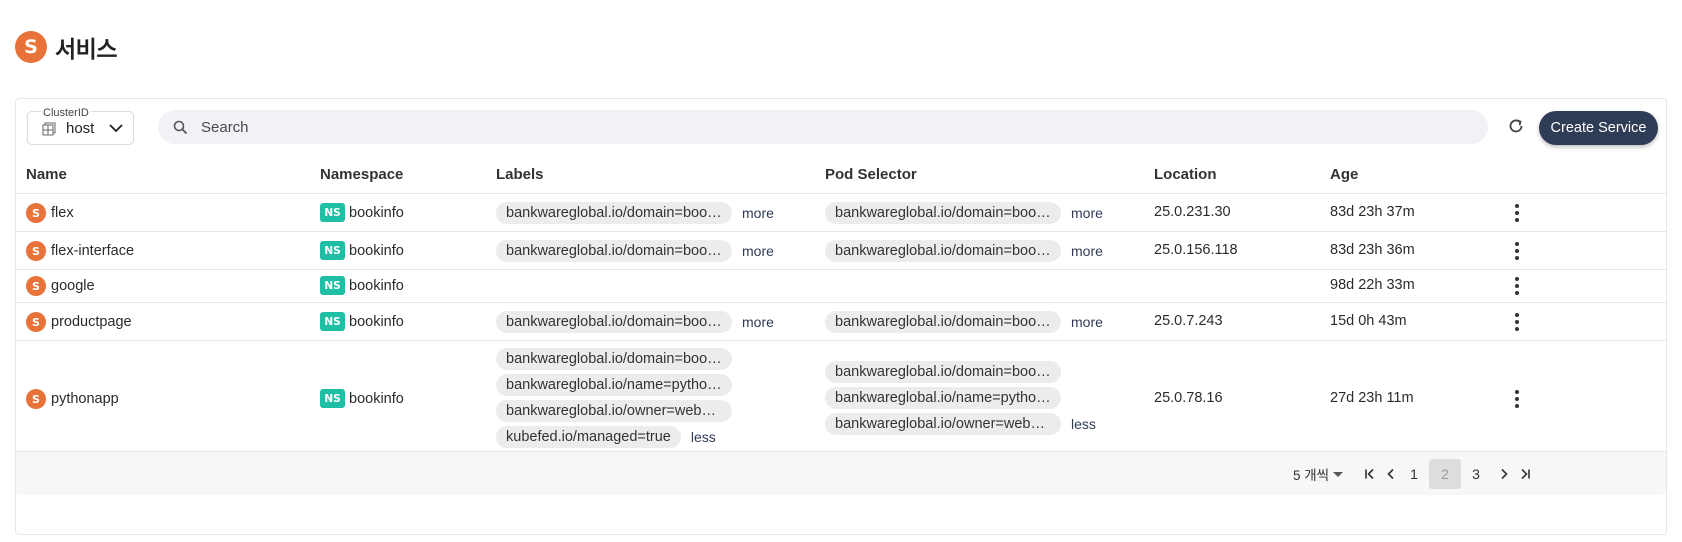 This screenshot has height=542, width=1682. I want to click on search-box, so click(823, 127).